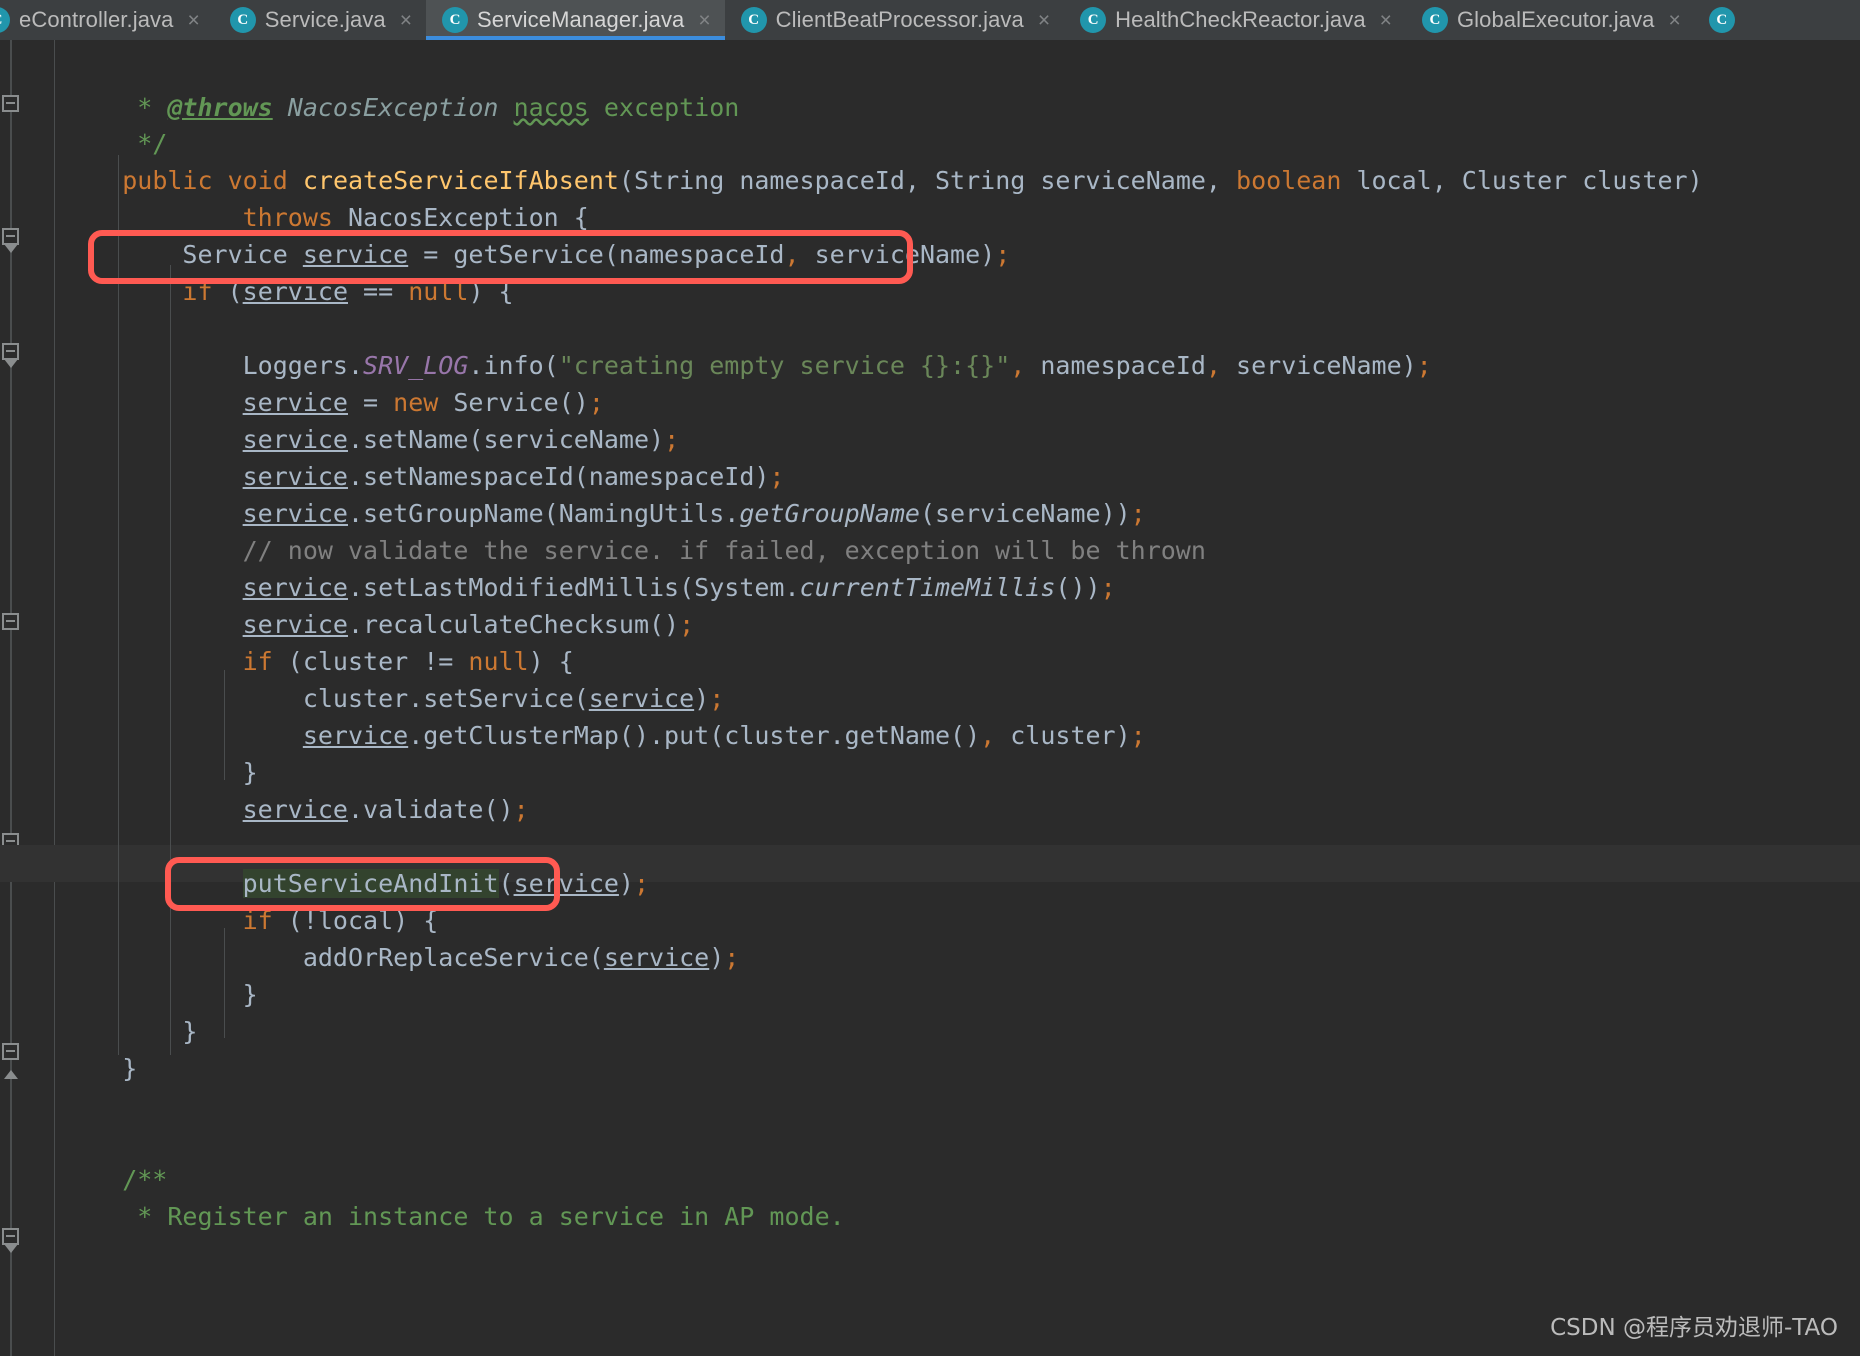  I want to click on tab-label: eController.java, so click(96, 19).